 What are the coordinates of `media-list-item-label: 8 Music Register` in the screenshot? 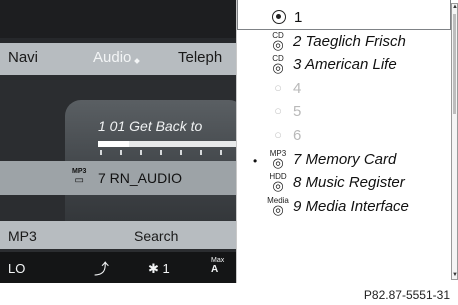 It's located at (349, 183).